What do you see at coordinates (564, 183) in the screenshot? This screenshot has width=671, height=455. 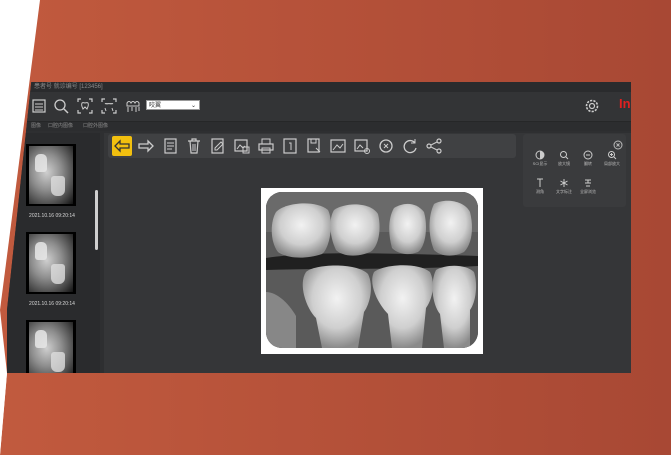 I see `asterisk-icon` at bounding box center [564, 183].